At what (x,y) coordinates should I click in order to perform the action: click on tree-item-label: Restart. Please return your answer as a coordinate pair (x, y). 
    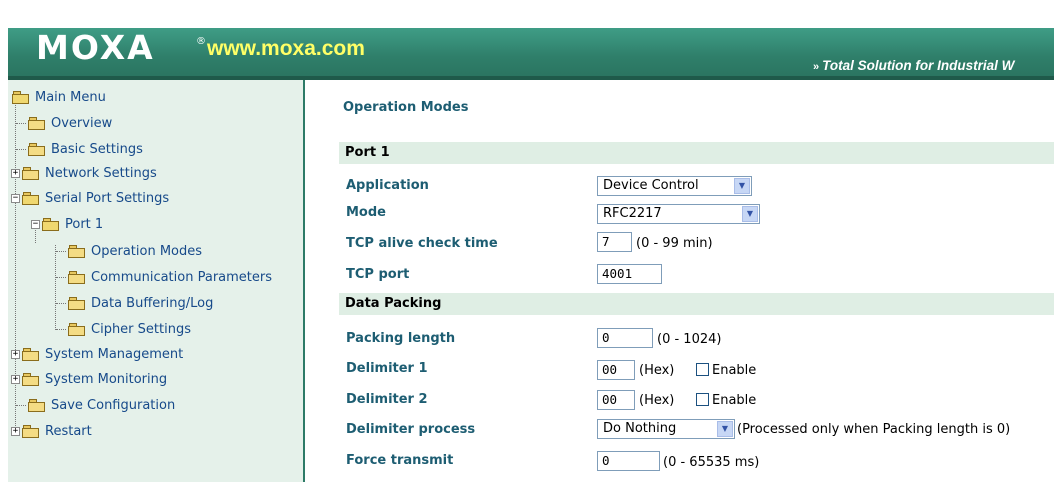
    Looking at the image, I should click on (68, 431).